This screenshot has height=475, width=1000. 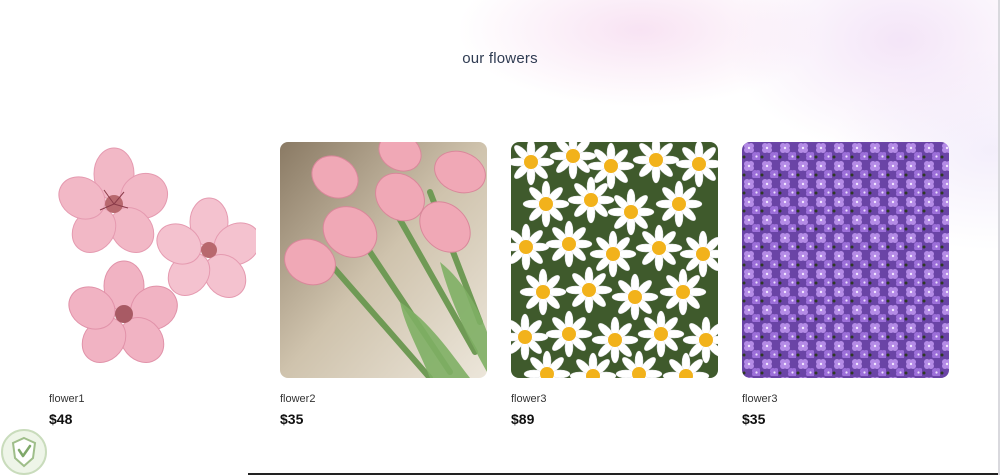 What do you see at coordinates (66, 399) in the screenshot?
I see `product-name: flower1` at bounding box center [66, 399].